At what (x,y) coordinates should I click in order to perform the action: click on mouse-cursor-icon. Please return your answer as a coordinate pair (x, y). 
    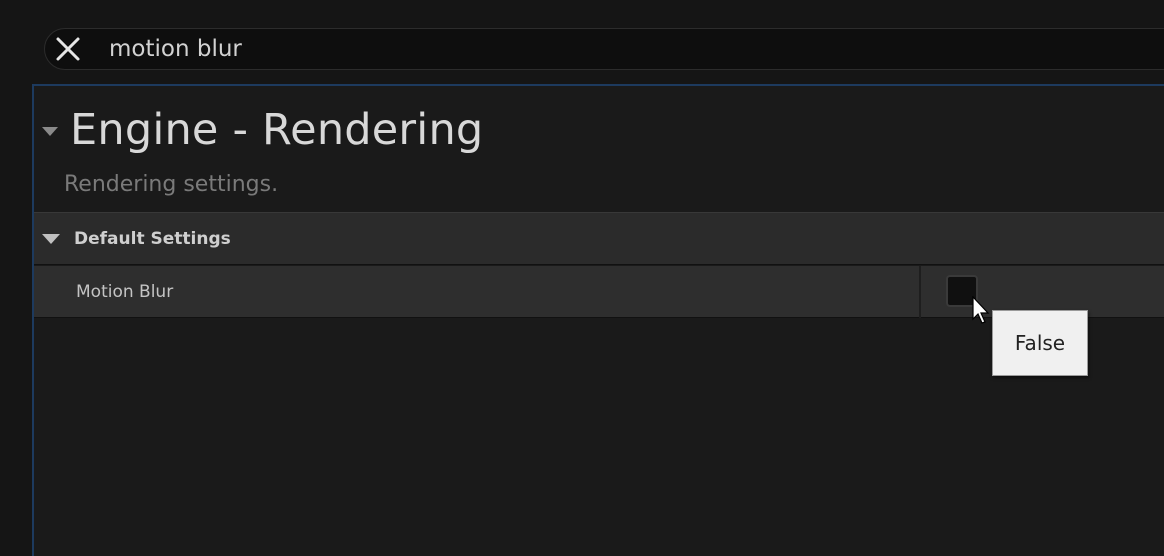
    Looking at the image, I should click on (981, 310).